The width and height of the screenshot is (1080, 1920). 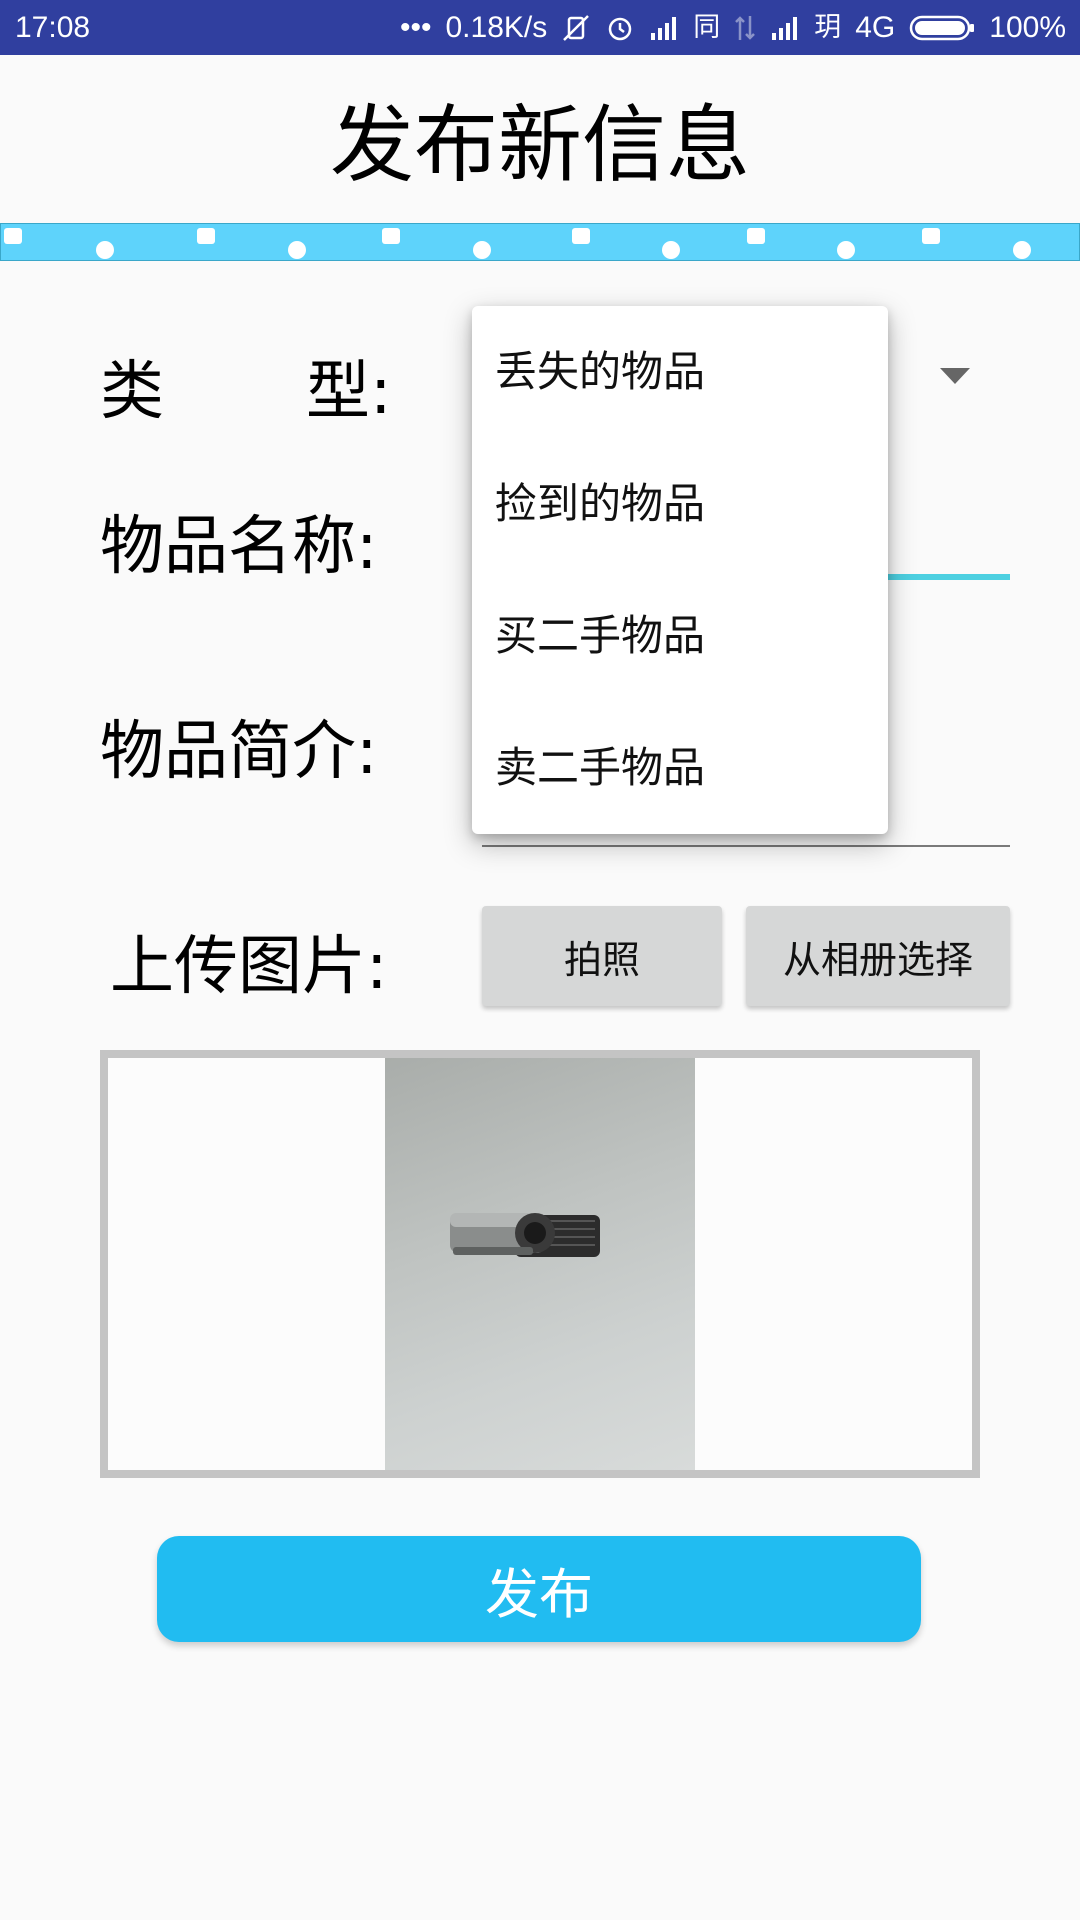 What do you see at coordinates (733, 27) in the screenshot?
I see `status-icons: ••• 0.18K/s 同 玥 4G 100%` at bounding box center [733, 27].